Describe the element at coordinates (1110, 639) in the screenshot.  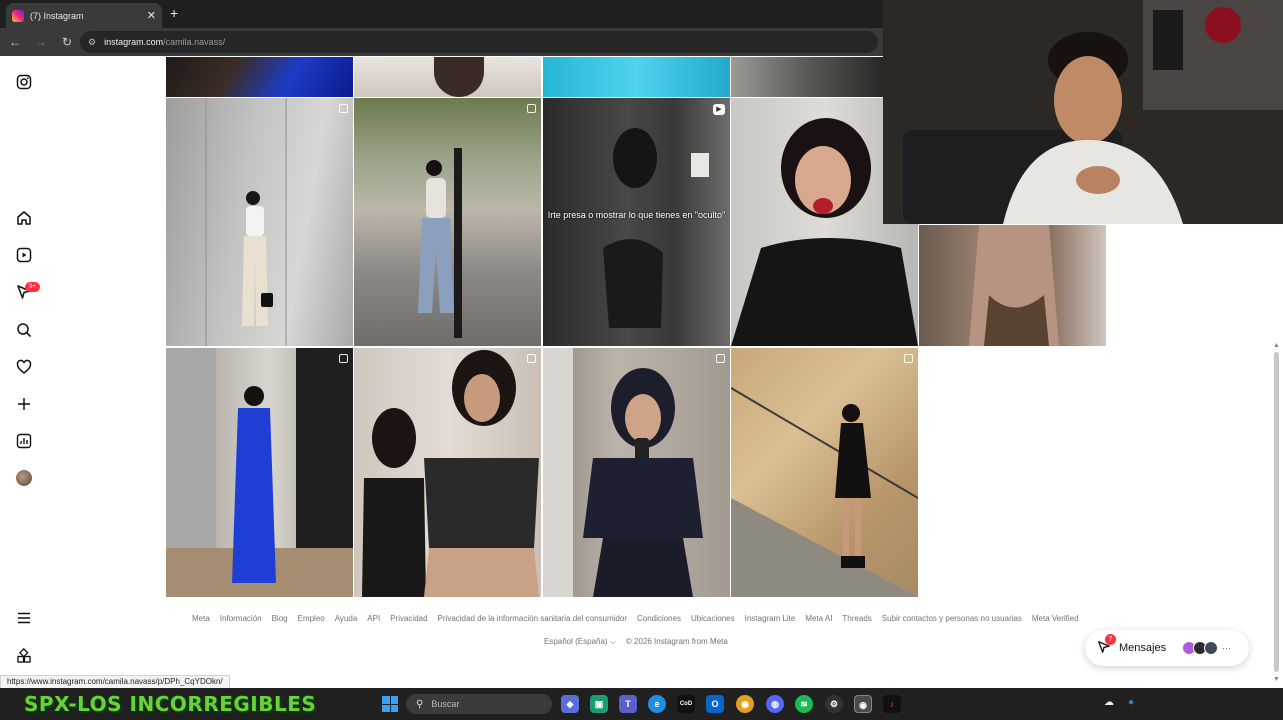
I see `messages-badge: 7` at that location.